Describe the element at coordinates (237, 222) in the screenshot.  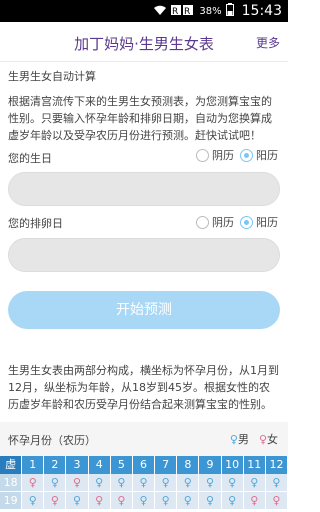
I see `ovulation-calendar-type: 阴历 阳历` at that location.